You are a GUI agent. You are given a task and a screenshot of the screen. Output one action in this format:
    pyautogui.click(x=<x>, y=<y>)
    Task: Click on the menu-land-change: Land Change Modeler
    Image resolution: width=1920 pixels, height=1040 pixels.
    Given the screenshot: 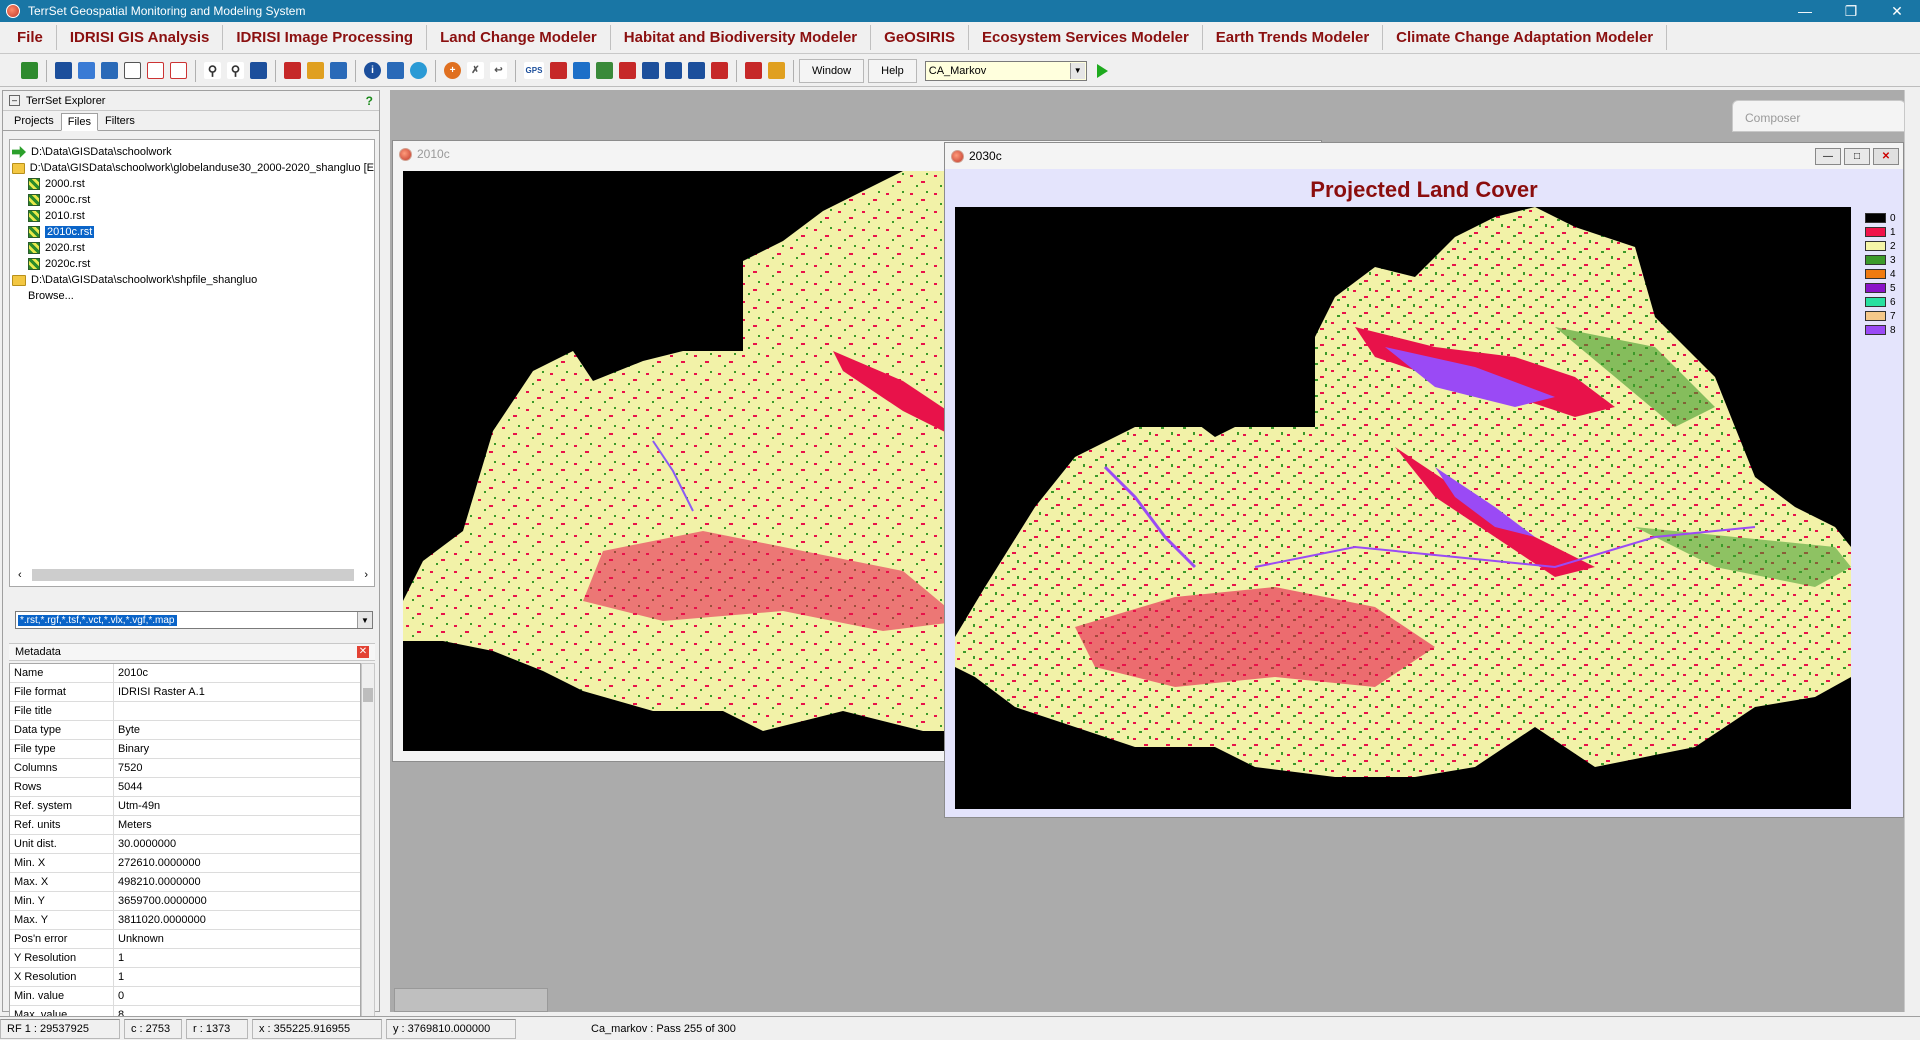 What is the action you would take?
    pyautogui.click(x=519, y=37)
    